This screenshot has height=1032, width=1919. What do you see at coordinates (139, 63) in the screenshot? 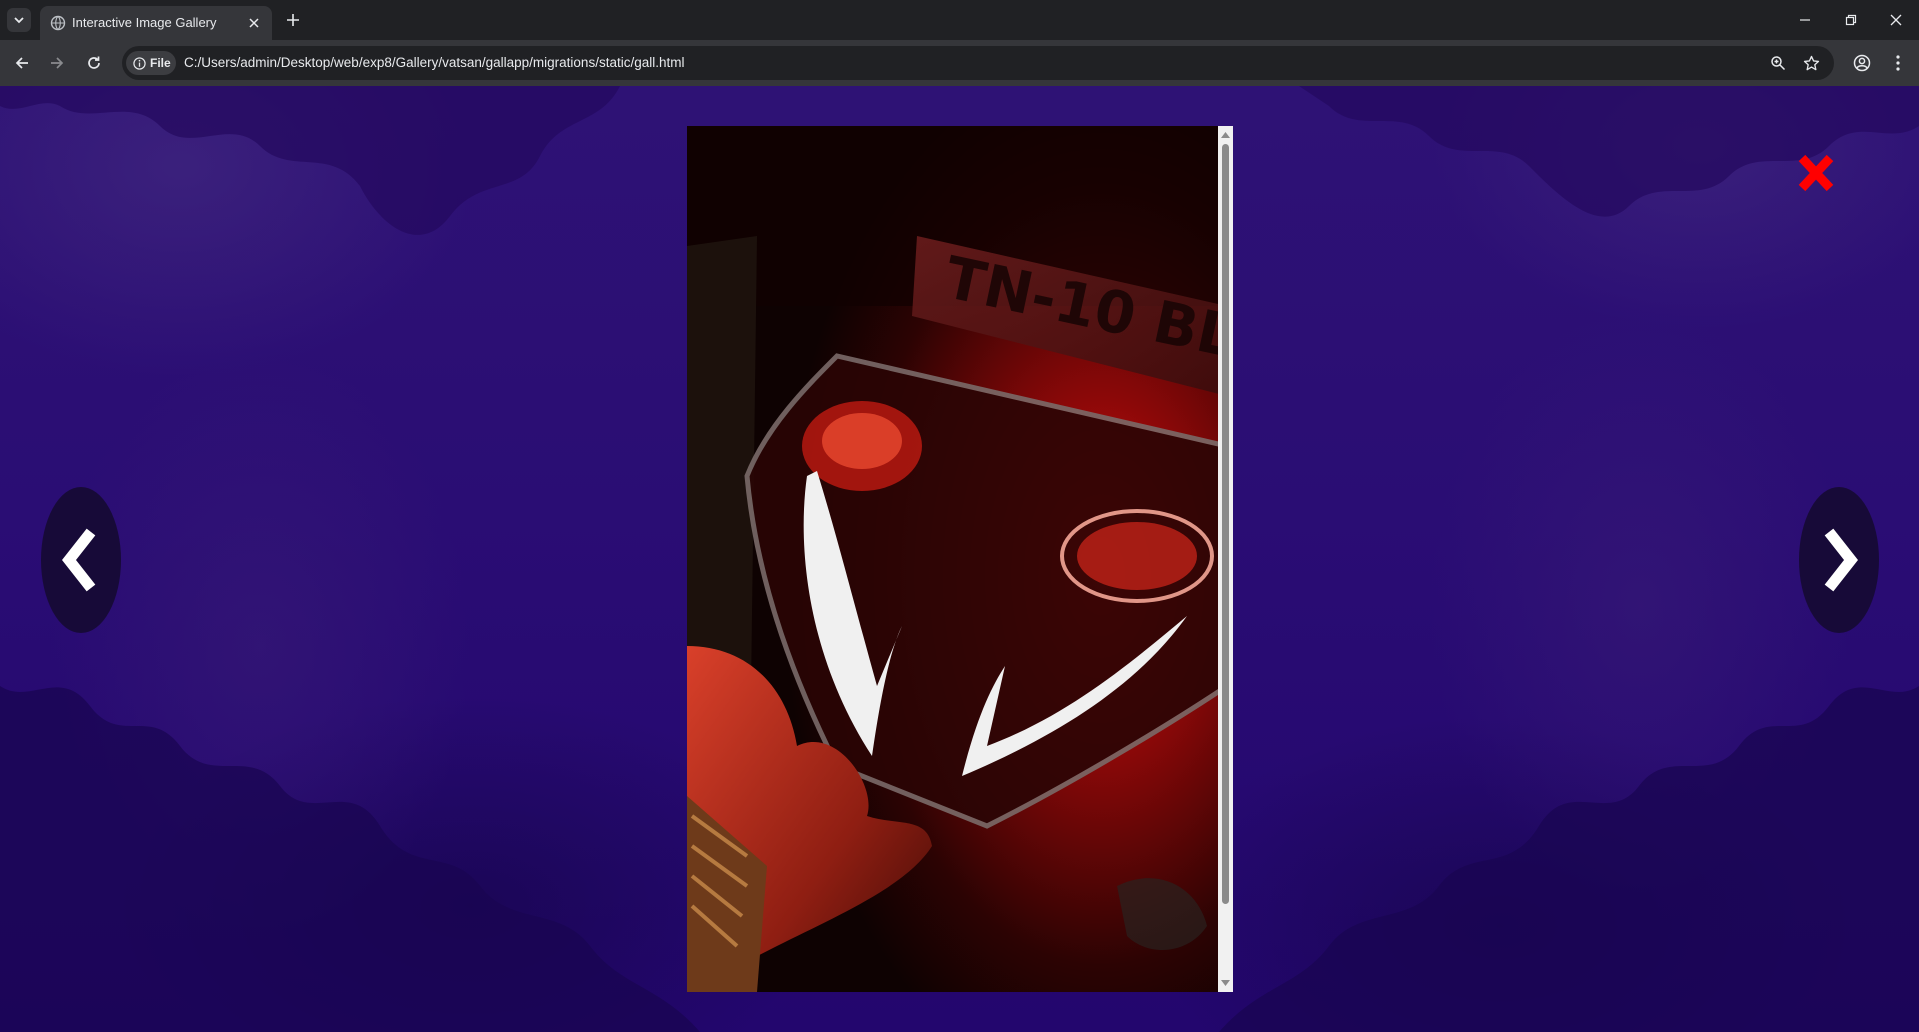
I see `info-icon` at bounding box center [139, 63].